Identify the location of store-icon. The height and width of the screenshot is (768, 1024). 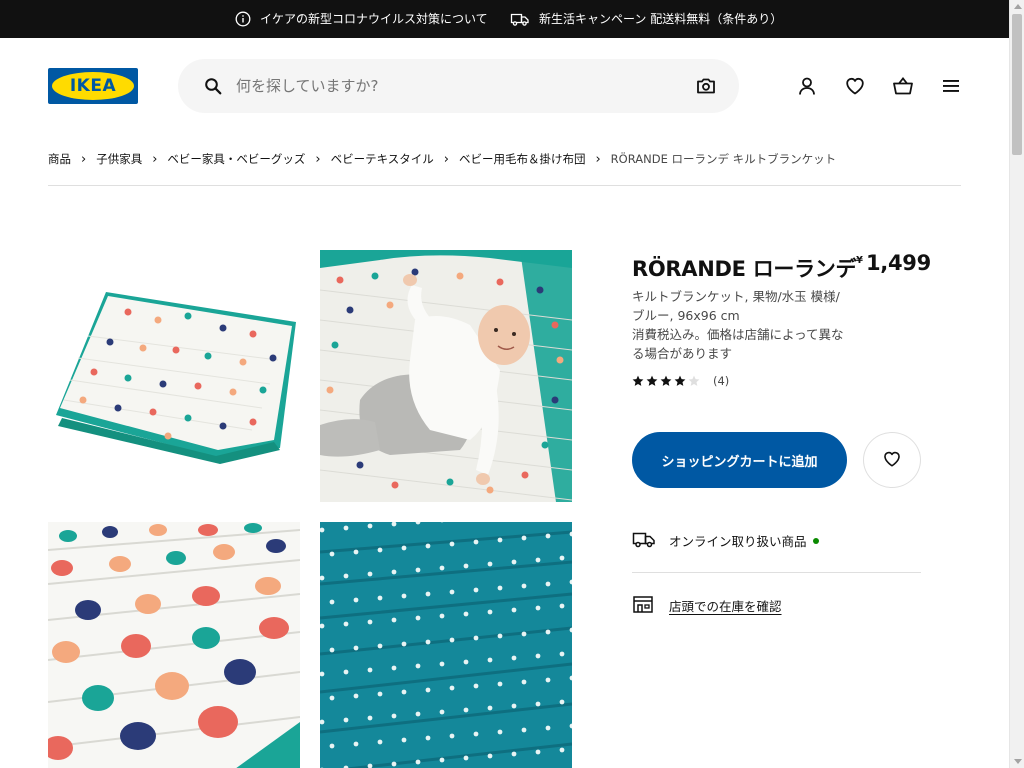
(643, 605).